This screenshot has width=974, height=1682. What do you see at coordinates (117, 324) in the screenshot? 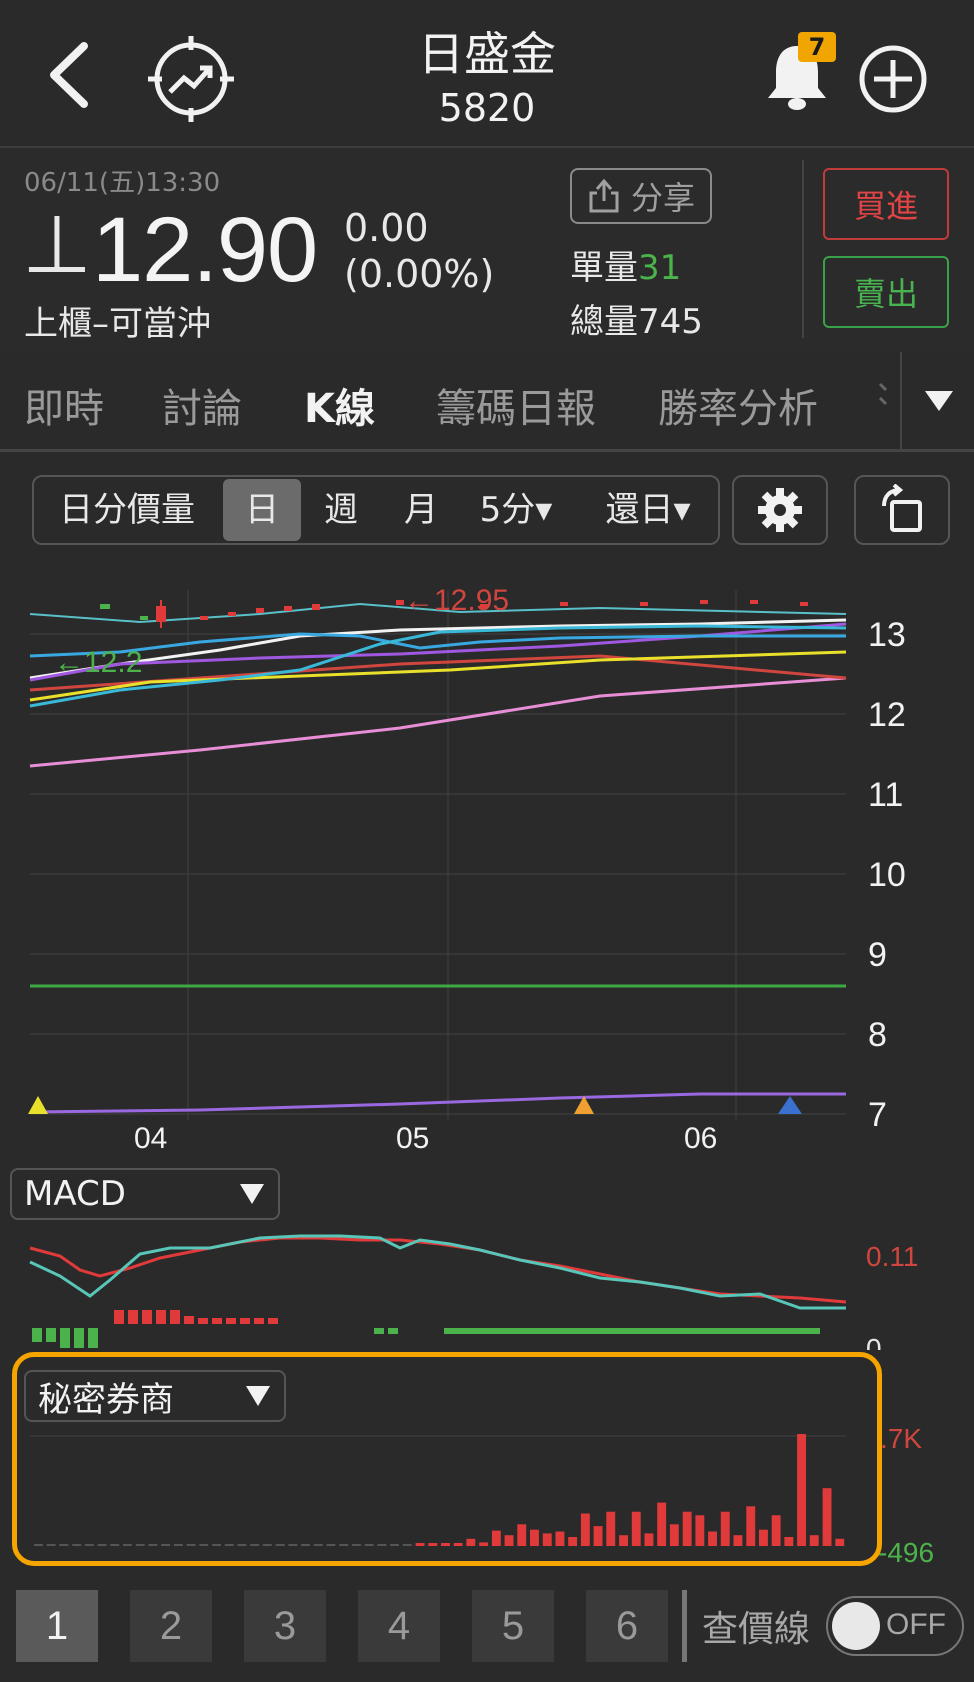
I see `market-type: 上櫃–可當沖` at bounding box center [117, 324].